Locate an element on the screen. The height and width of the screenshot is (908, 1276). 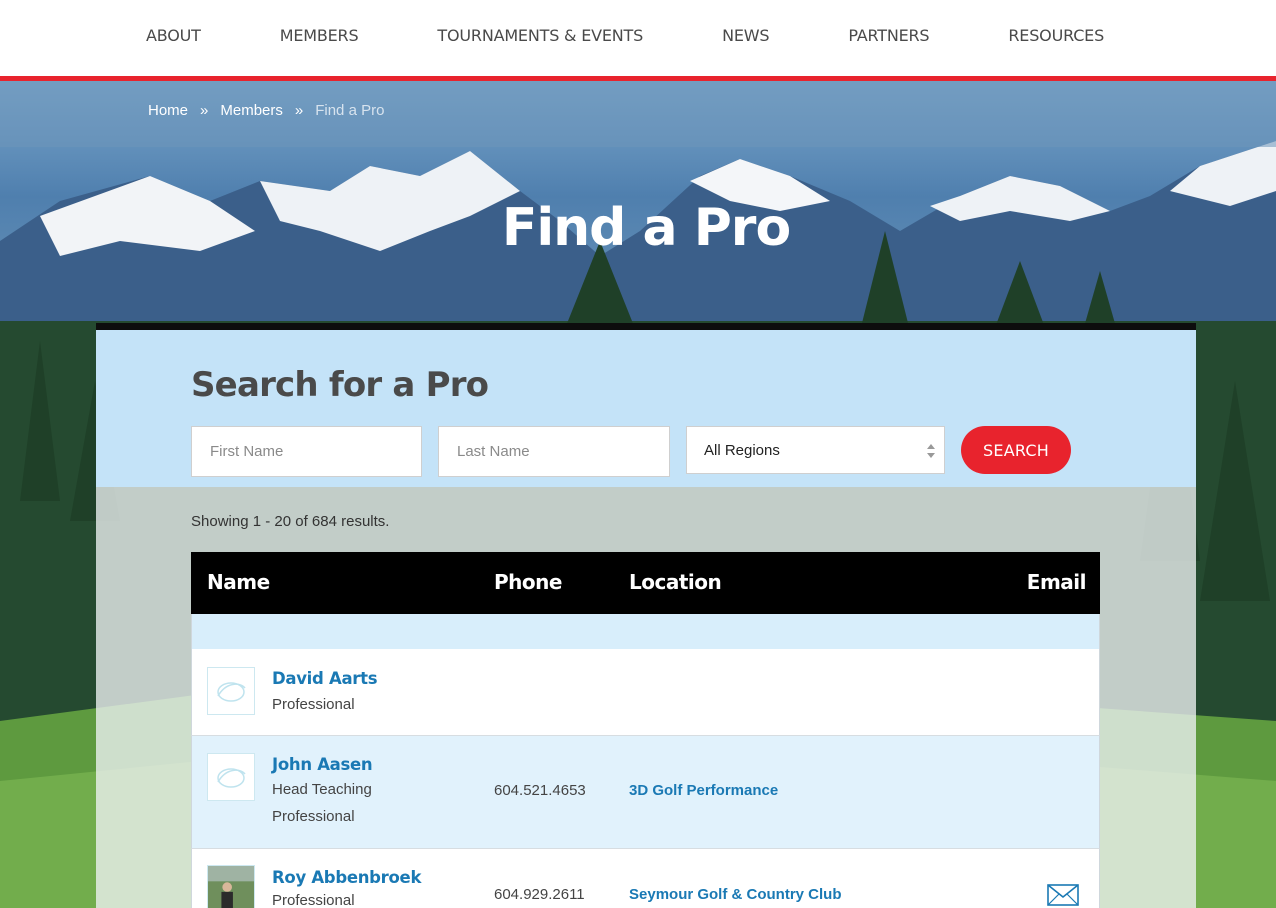
column-header-name: Name is located at coordinates (238, 582).